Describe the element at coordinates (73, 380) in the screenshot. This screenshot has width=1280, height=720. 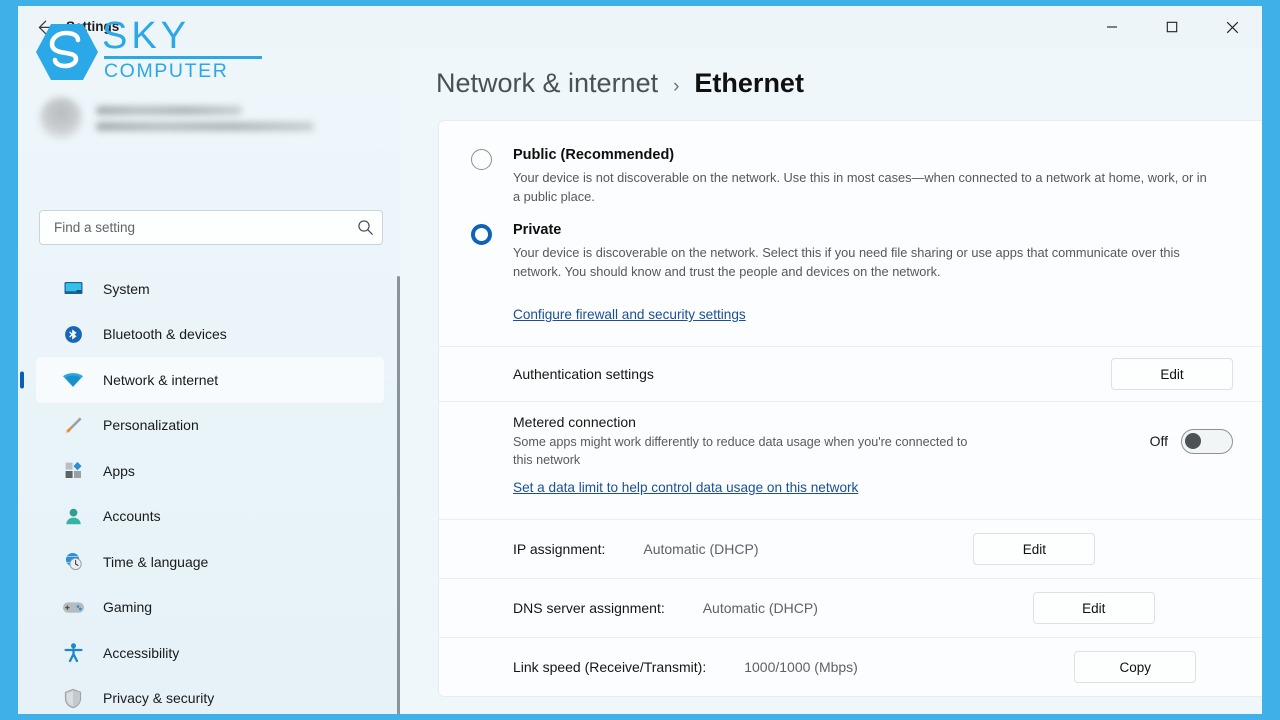
I see `wifi-icon` at that location.